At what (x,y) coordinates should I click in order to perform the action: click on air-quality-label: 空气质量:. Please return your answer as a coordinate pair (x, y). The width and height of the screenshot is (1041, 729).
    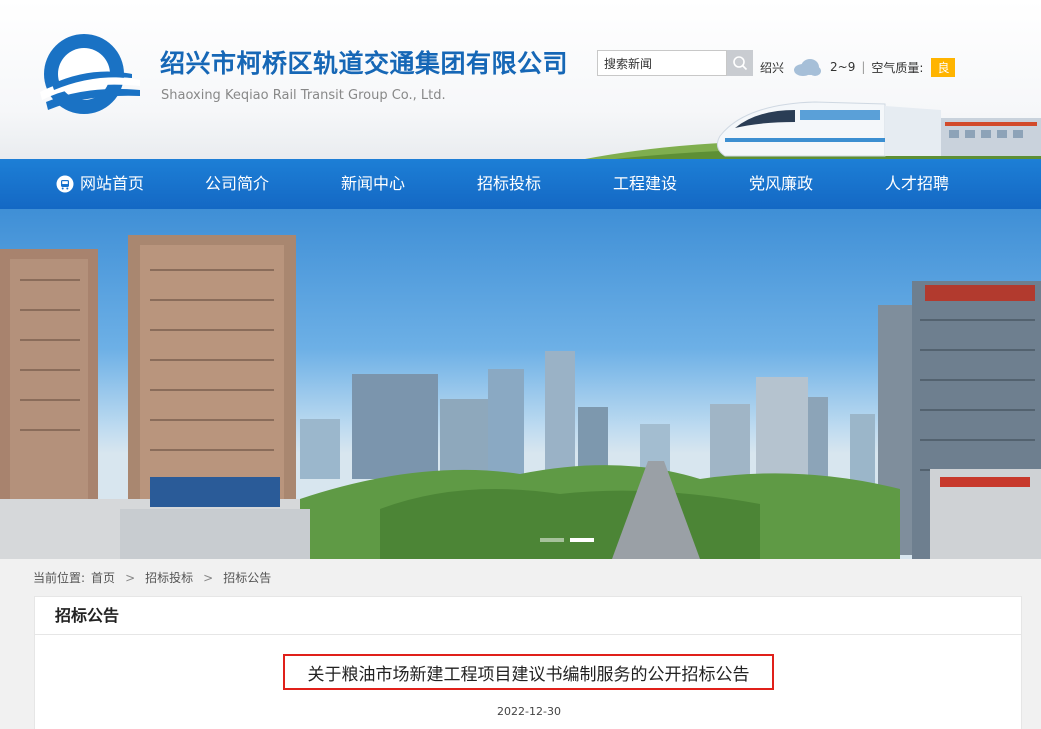
    Looking at the image, I should click on (897, 67).